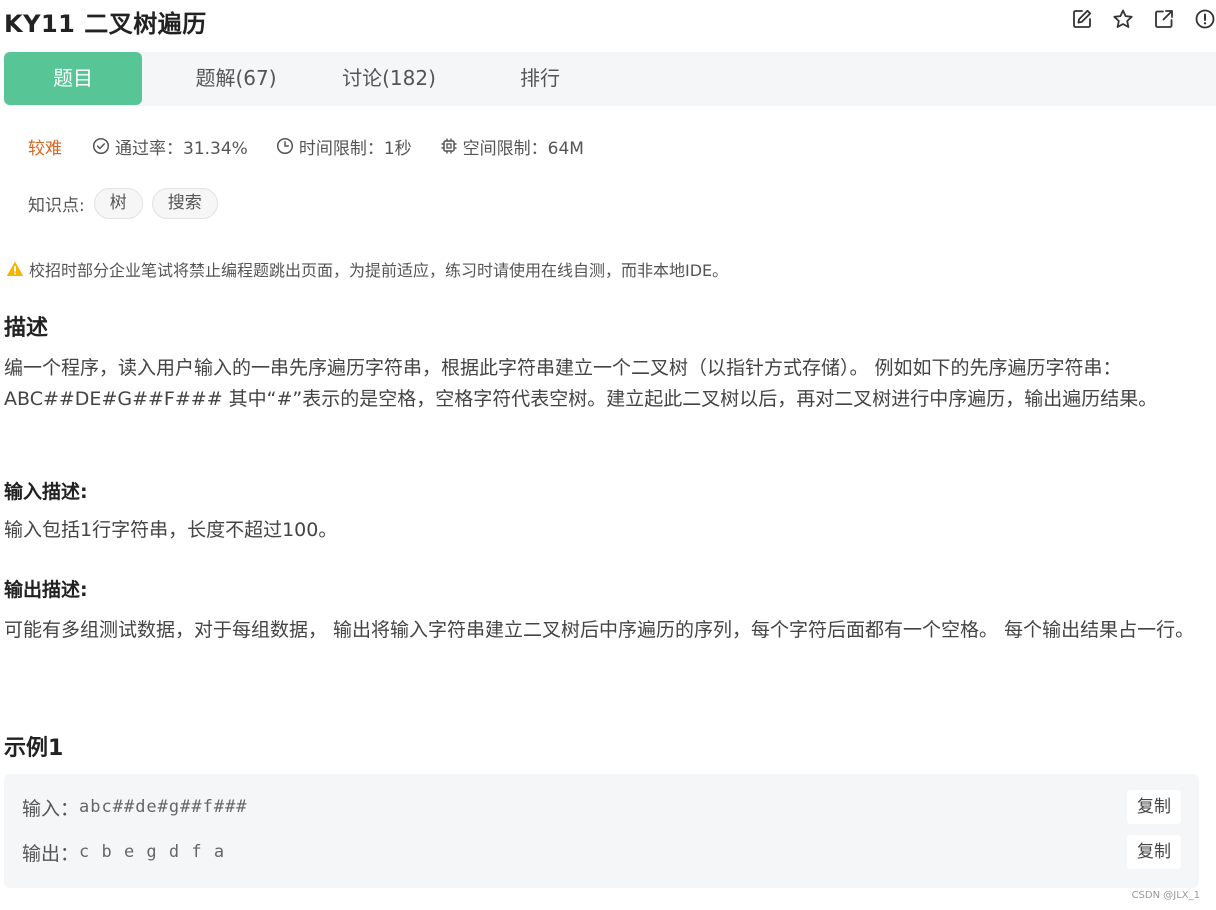  I want to click on tab-problem: 题目, so click(73, 78).